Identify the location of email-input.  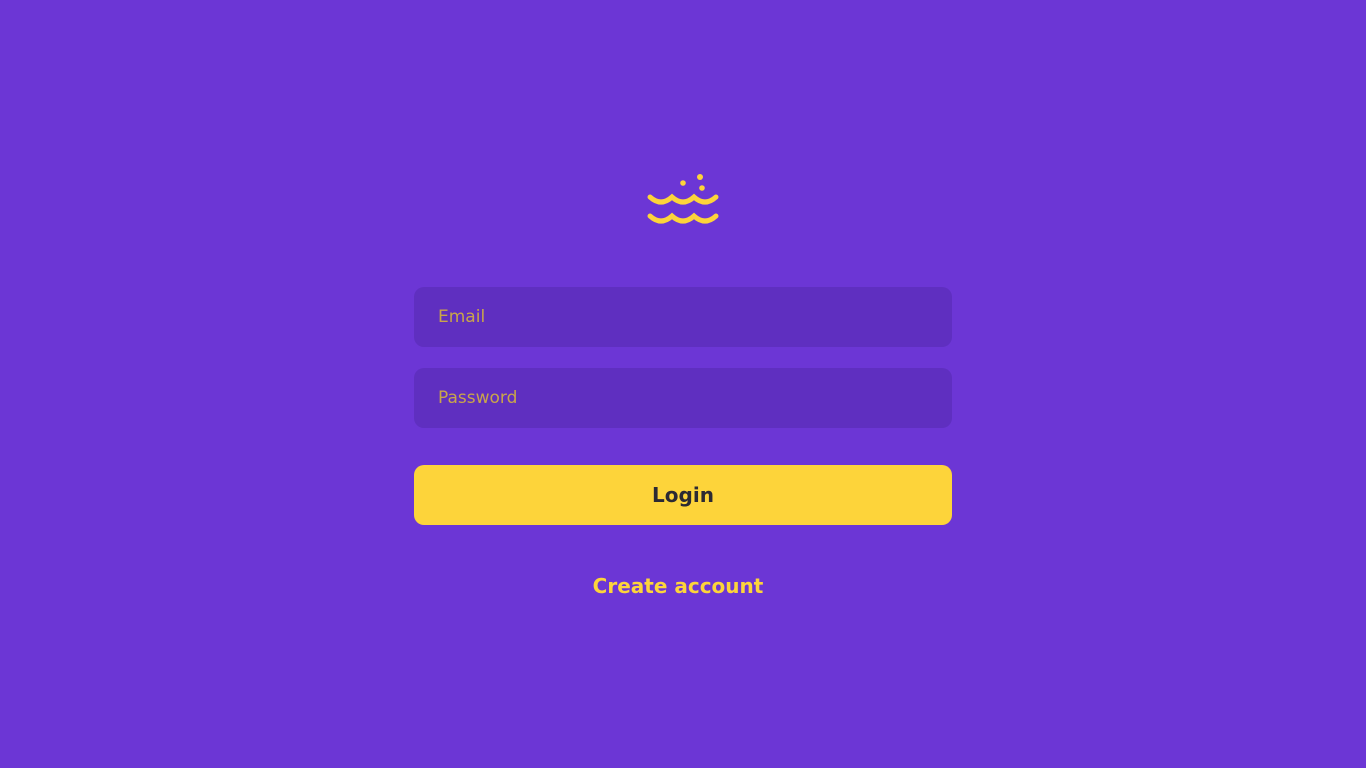
(683, 317).